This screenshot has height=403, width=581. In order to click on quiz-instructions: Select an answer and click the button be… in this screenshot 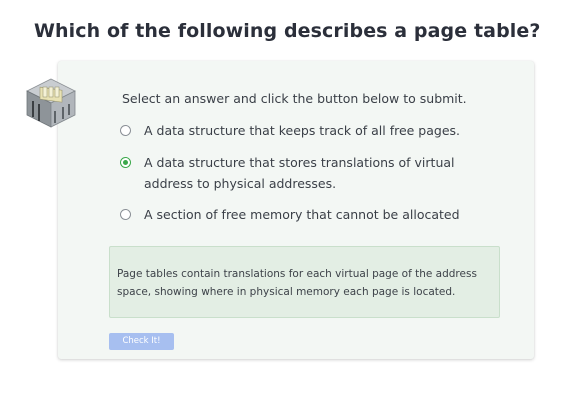, I will do `click(294, 98)`.